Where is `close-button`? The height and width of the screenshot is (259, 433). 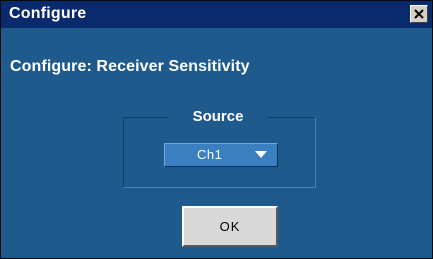 close-button is located at coordinates (419, 14).